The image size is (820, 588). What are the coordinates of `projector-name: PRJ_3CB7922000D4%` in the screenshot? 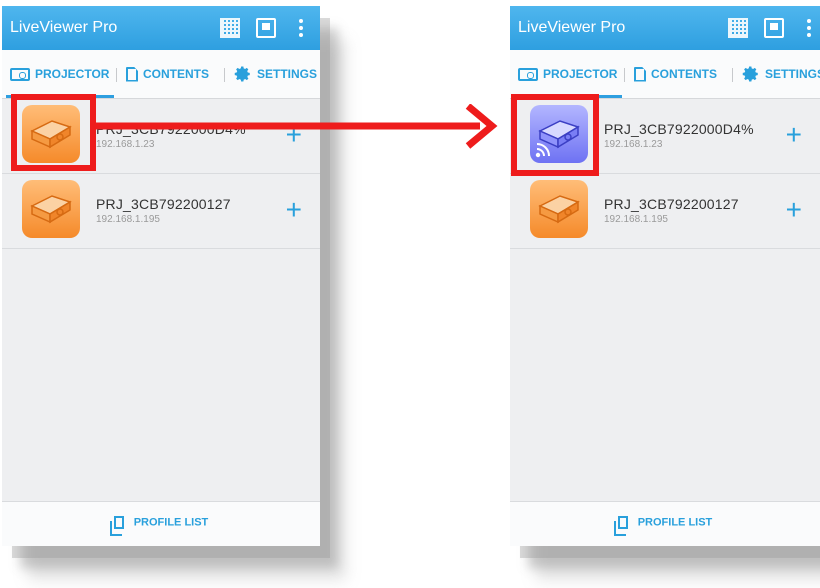 It's located at (679, 129).